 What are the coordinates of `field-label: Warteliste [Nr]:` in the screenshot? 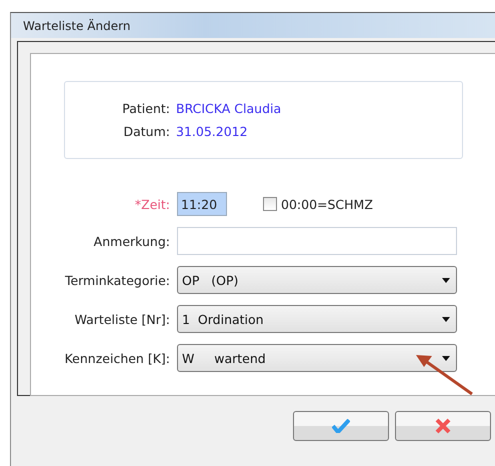 It's located at (122, 319).